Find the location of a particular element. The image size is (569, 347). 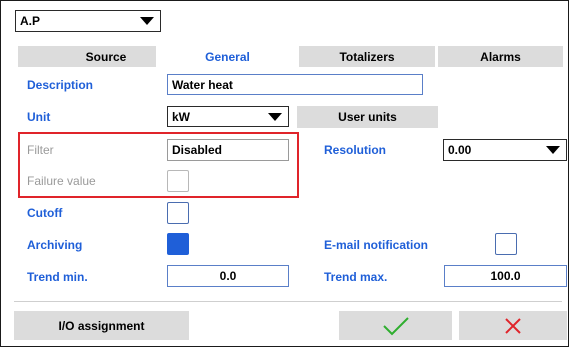

tab-source-label: Source is located at coordinates (106, 56).